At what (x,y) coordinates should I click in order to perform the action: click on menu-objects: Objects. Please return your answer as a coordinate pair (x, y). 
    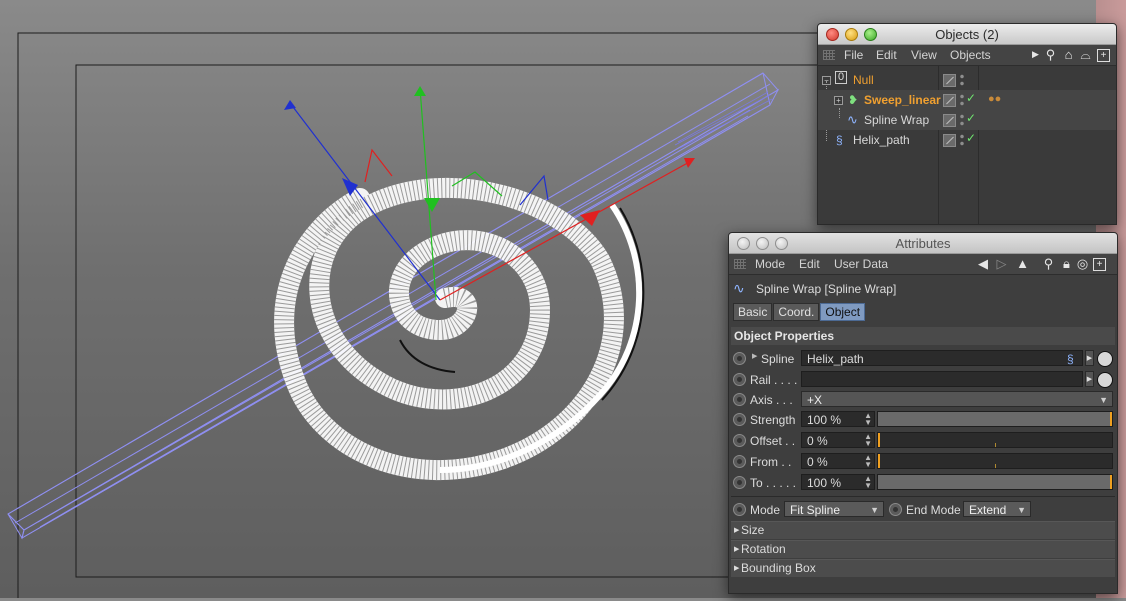
    Looking at the image, I should click on (970, 55).